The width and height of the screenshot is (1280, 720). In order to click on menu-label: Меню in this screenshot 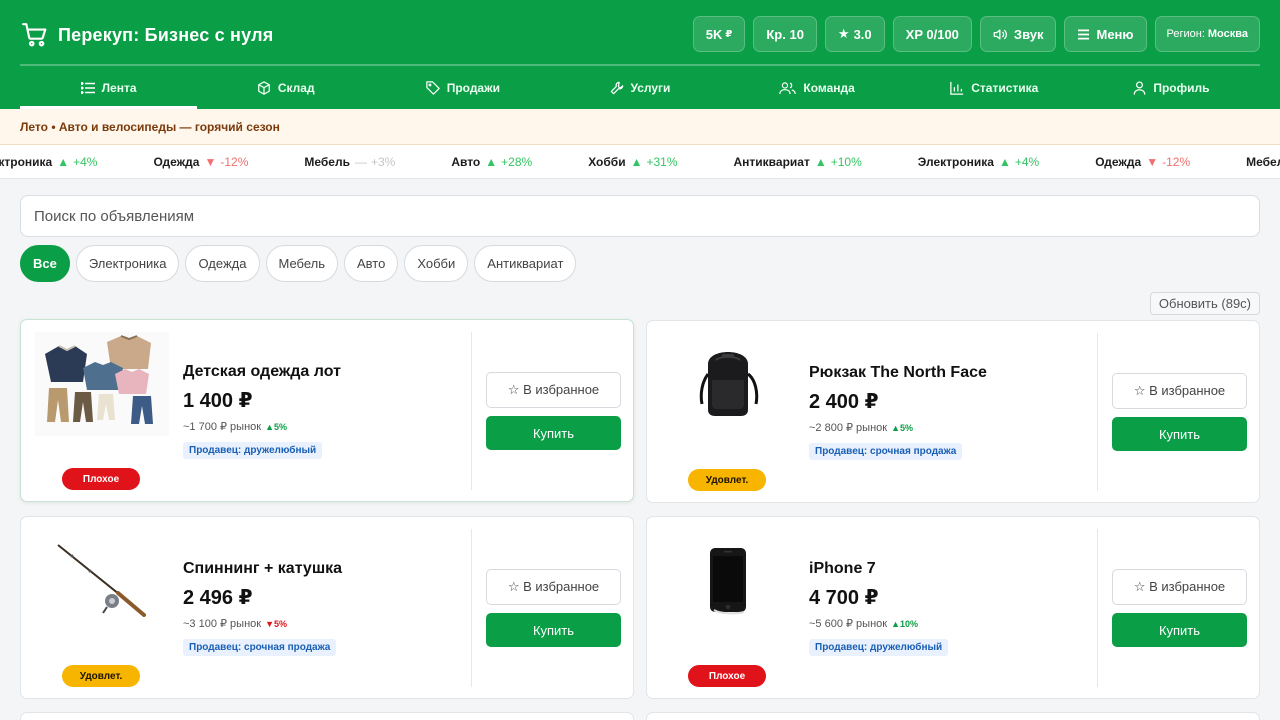, I will do `click(1115, 34)`.